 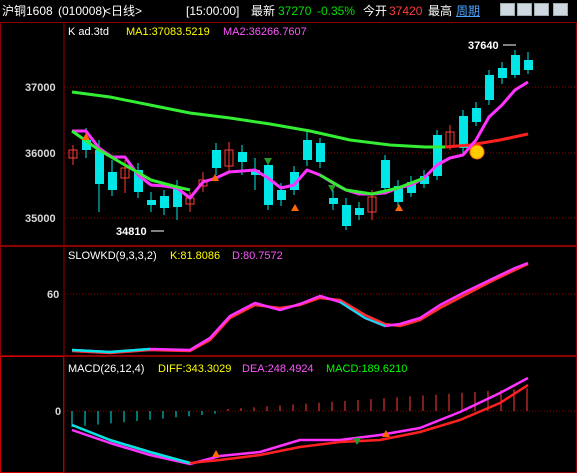 What do you see at coordinates (58, 412) in the screenshot?
I see `macd-y-tick-0: 0` at bounding box center [58, 412].